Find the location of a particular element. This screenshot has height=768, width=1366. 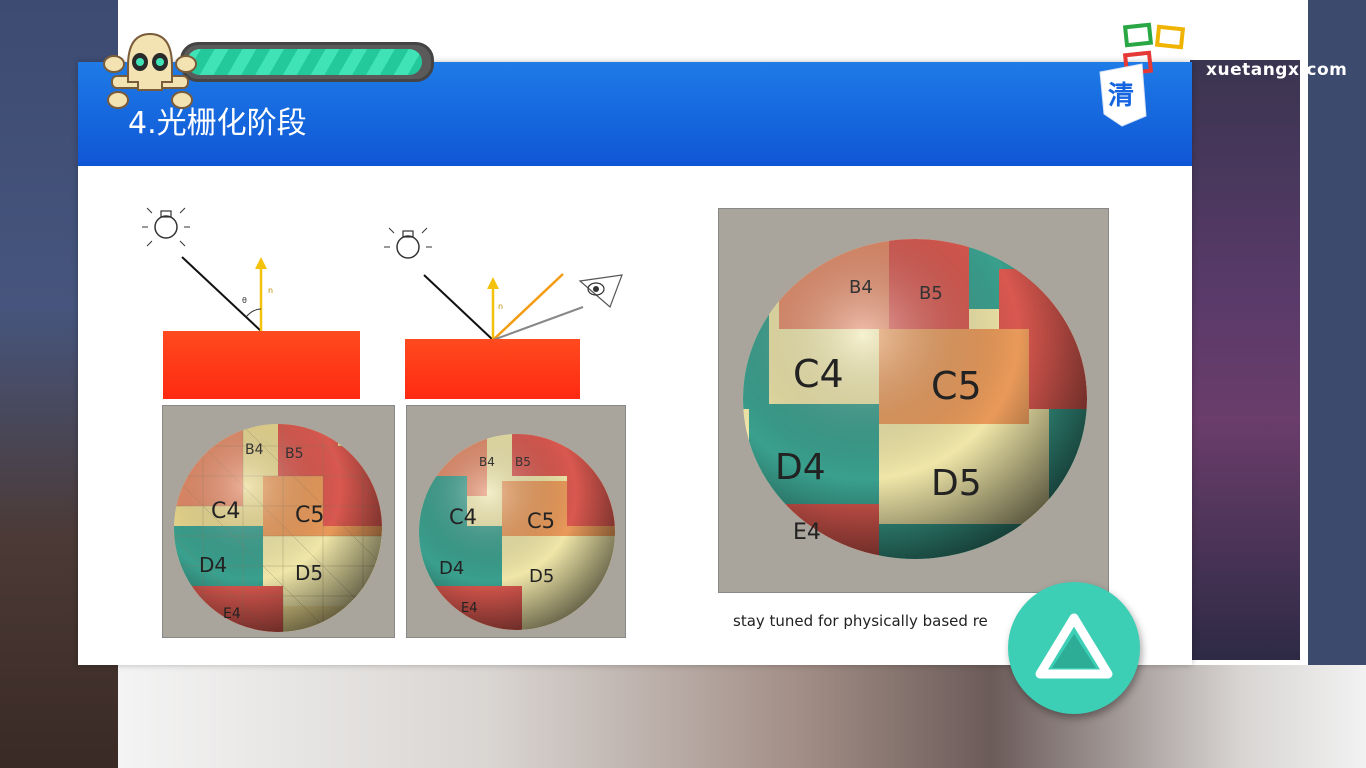

eye-icon is located at coordinates (600, 291).